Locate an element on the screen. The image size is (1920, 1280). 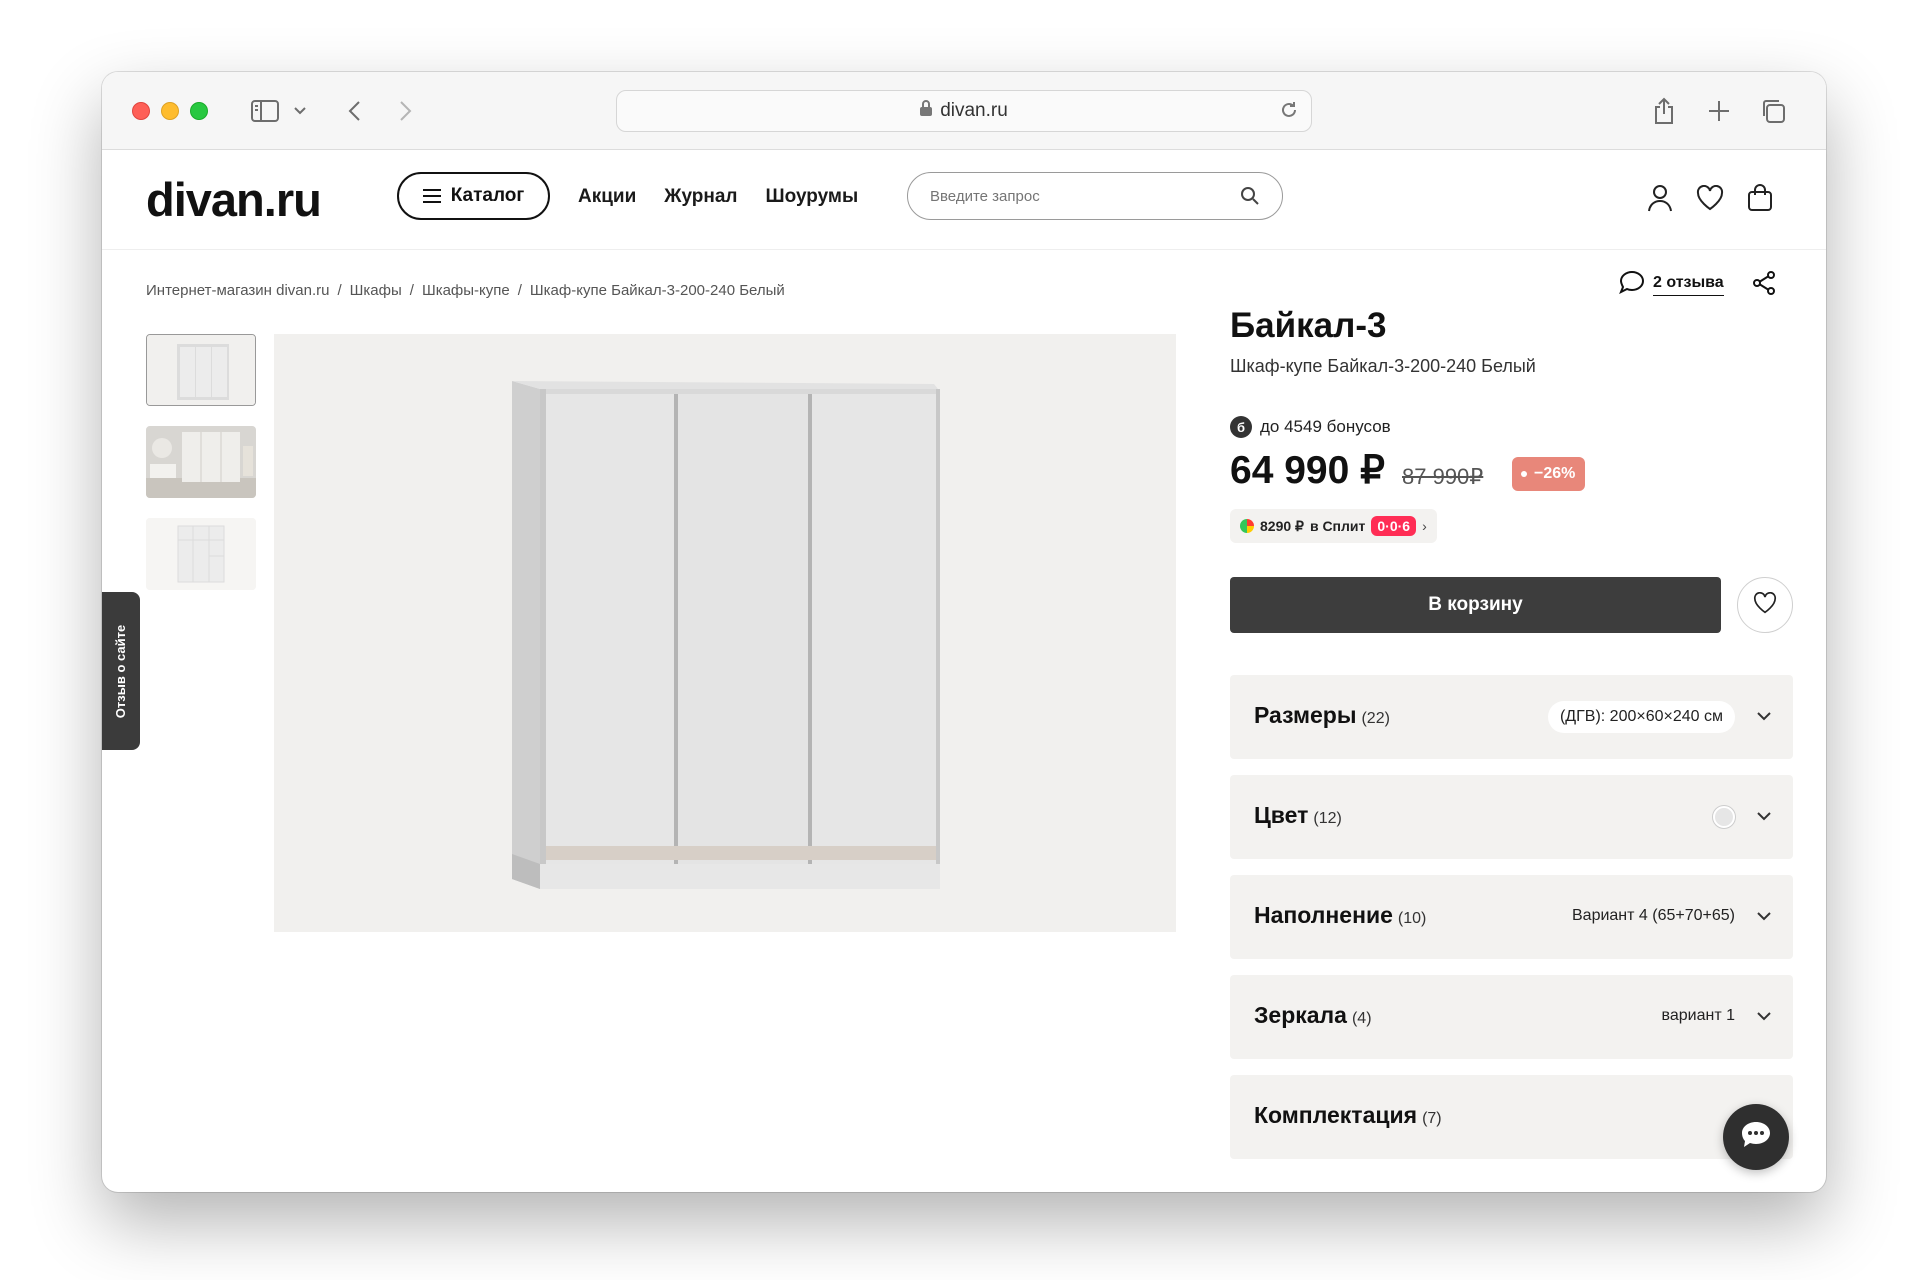
nav-showrooms: Шоурумы is located at coordinates (812, 197).